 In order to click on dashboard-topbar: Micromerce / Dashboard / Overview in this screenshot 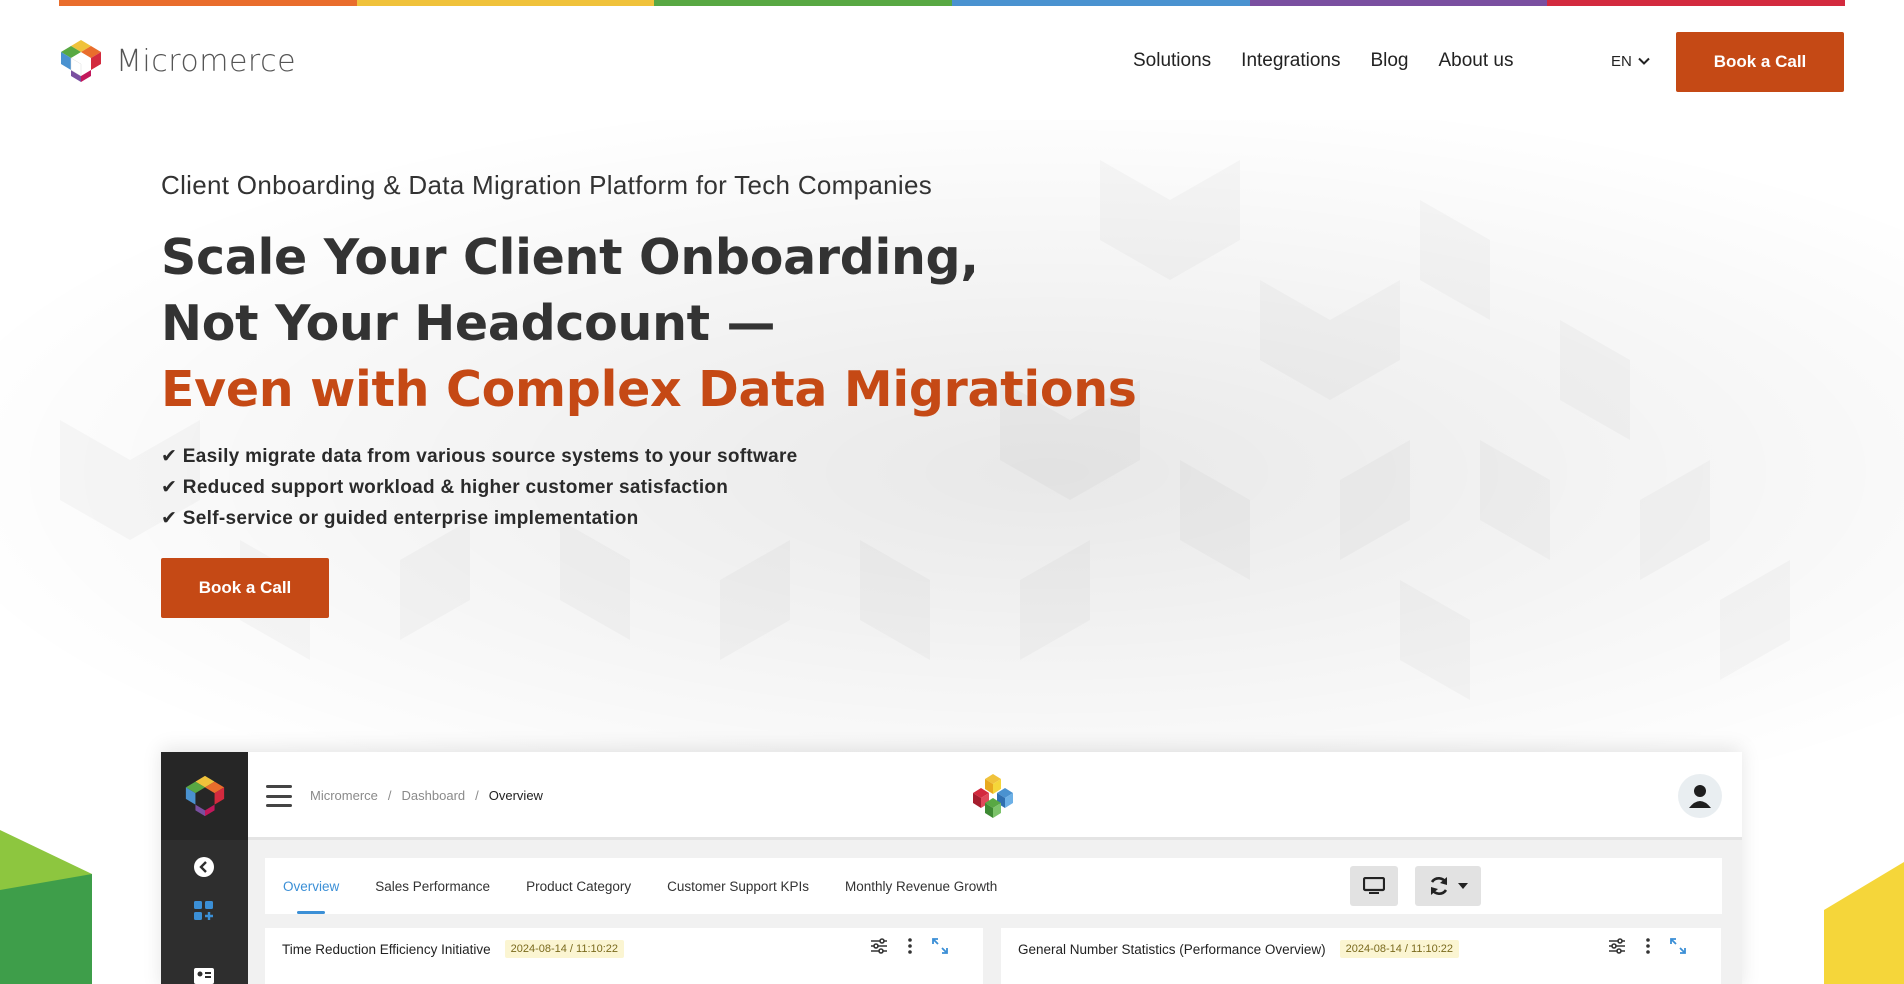, I will do `click(995, 796)`.